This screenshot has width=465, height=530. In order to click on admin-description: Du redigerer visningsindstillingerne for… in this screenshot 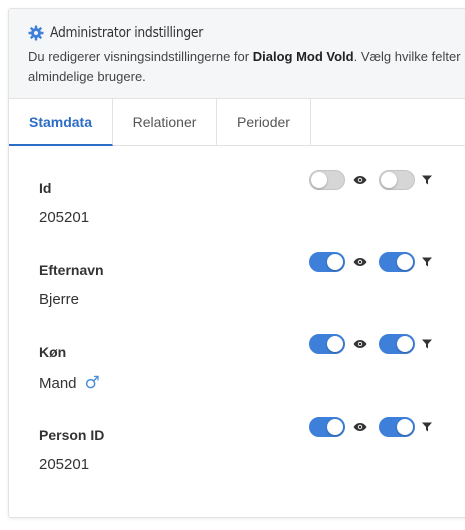, I will do `click(246, 57)`.